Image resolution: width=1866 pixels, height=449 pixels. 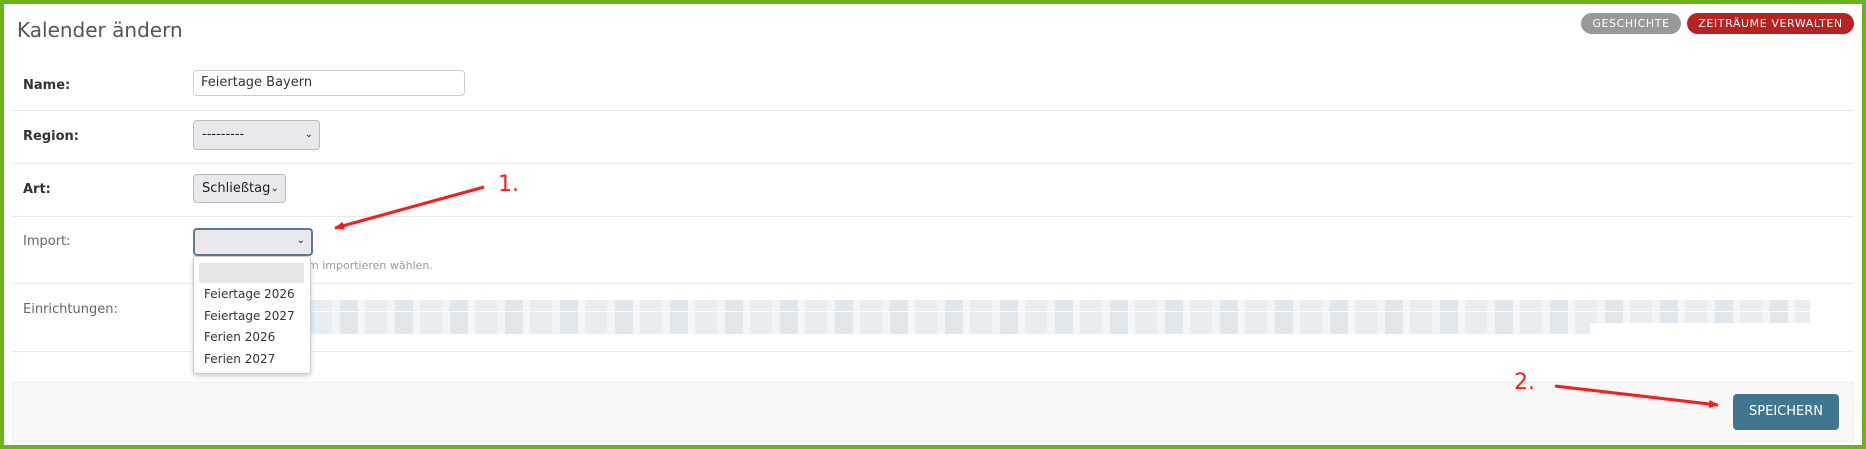 I want to click on arrow-to-save, so click(x=1636, y=396).